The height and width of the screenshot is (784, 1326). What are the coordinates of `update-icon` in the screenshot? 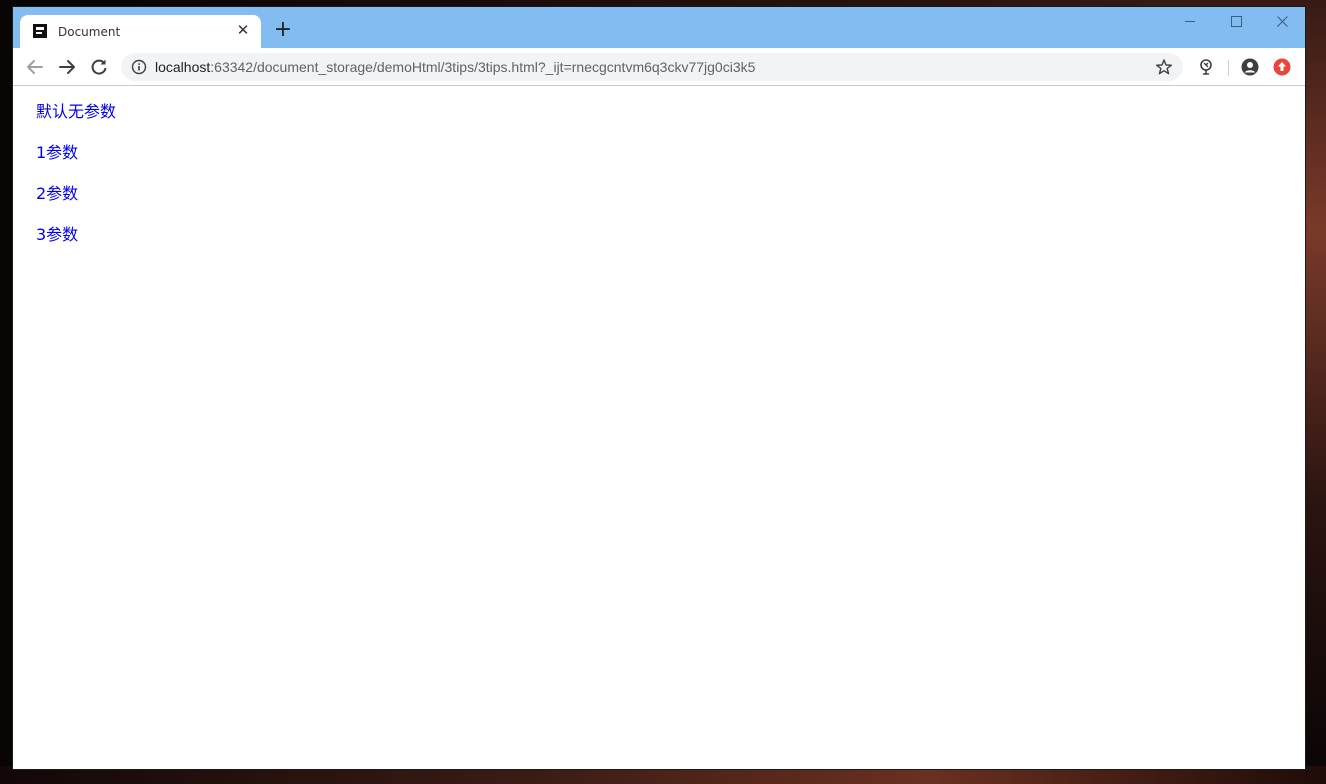 It's located at (1282, 67).